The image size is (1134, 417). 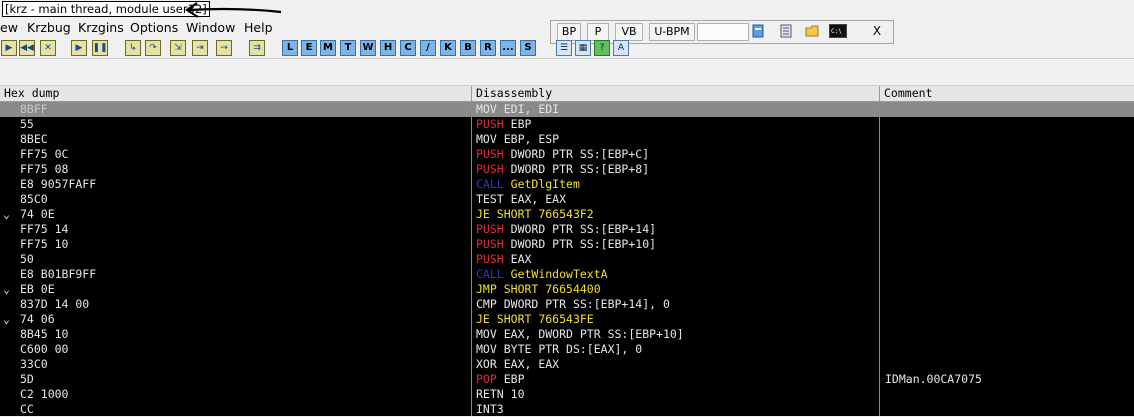 I want to click on references-button: R, so click(x=488, y=48).